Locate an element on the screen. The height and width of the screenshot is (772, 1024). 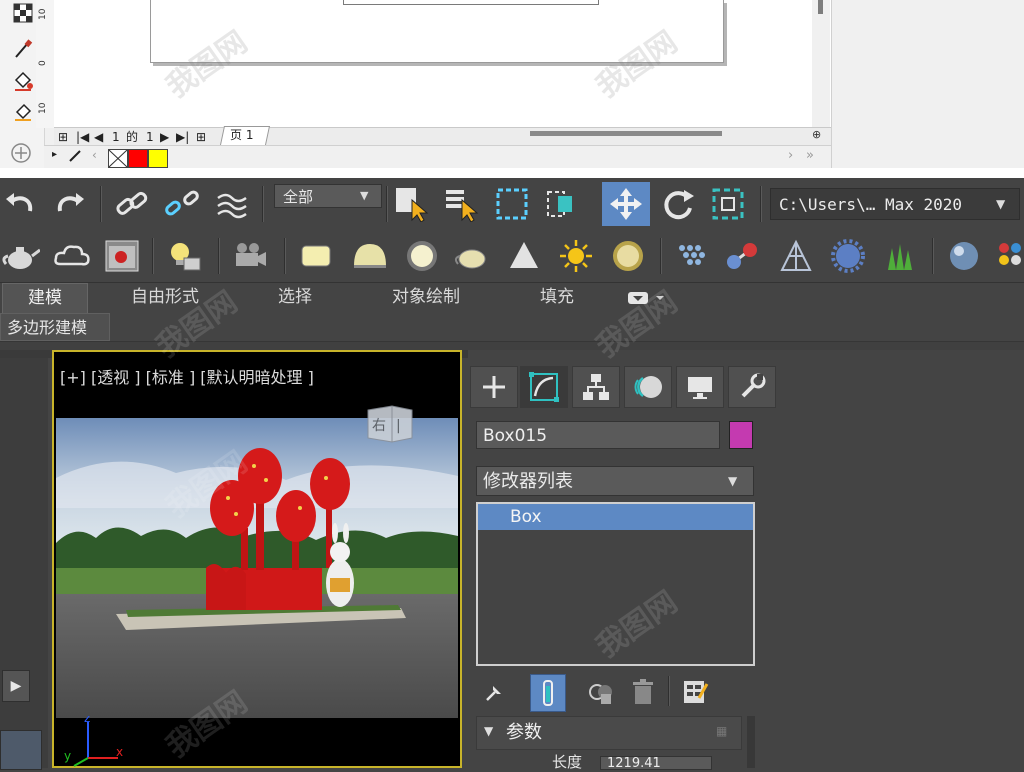
ribbon-options-icon is located at coordinates (648, 298).